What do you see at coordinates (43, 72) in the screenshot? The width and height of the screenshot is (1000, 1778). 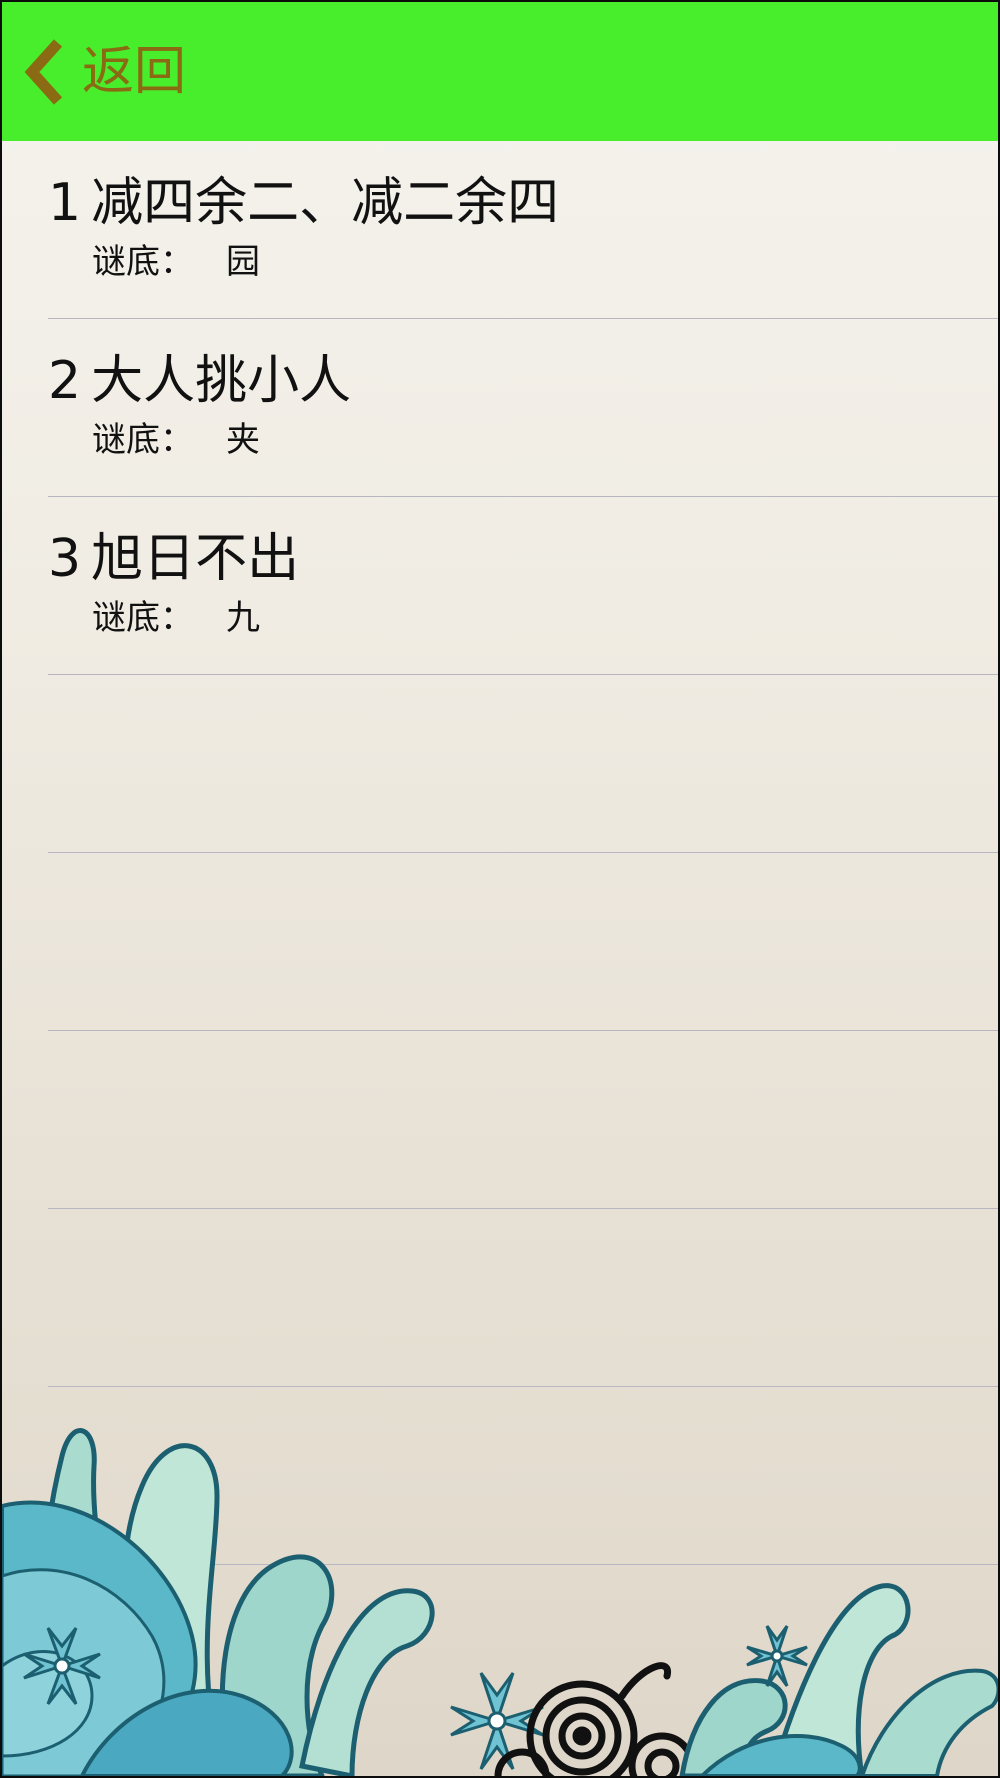 I see `chevron-left-icon` at bounding box center [43, 72].